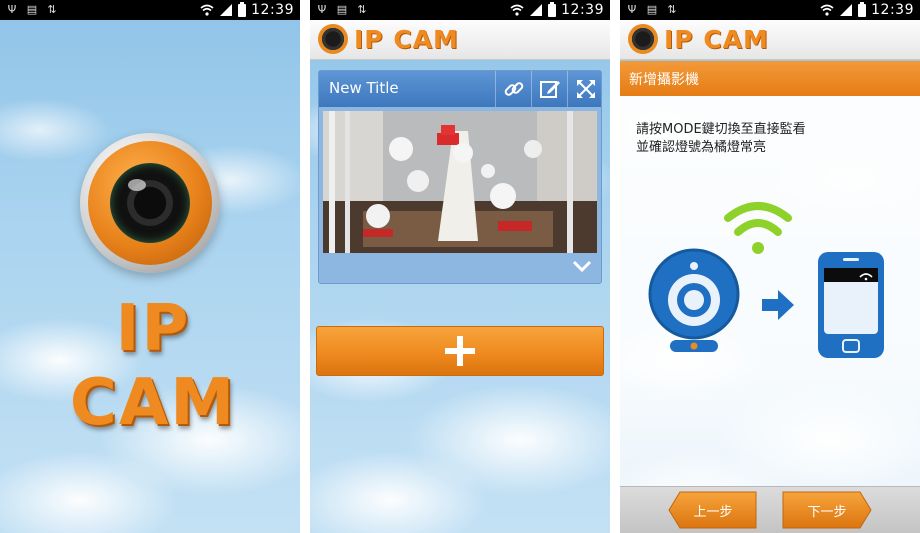 The width and height of the screenshot is (920, 533). I want to click on smartphone-icon, so click(851, 305).